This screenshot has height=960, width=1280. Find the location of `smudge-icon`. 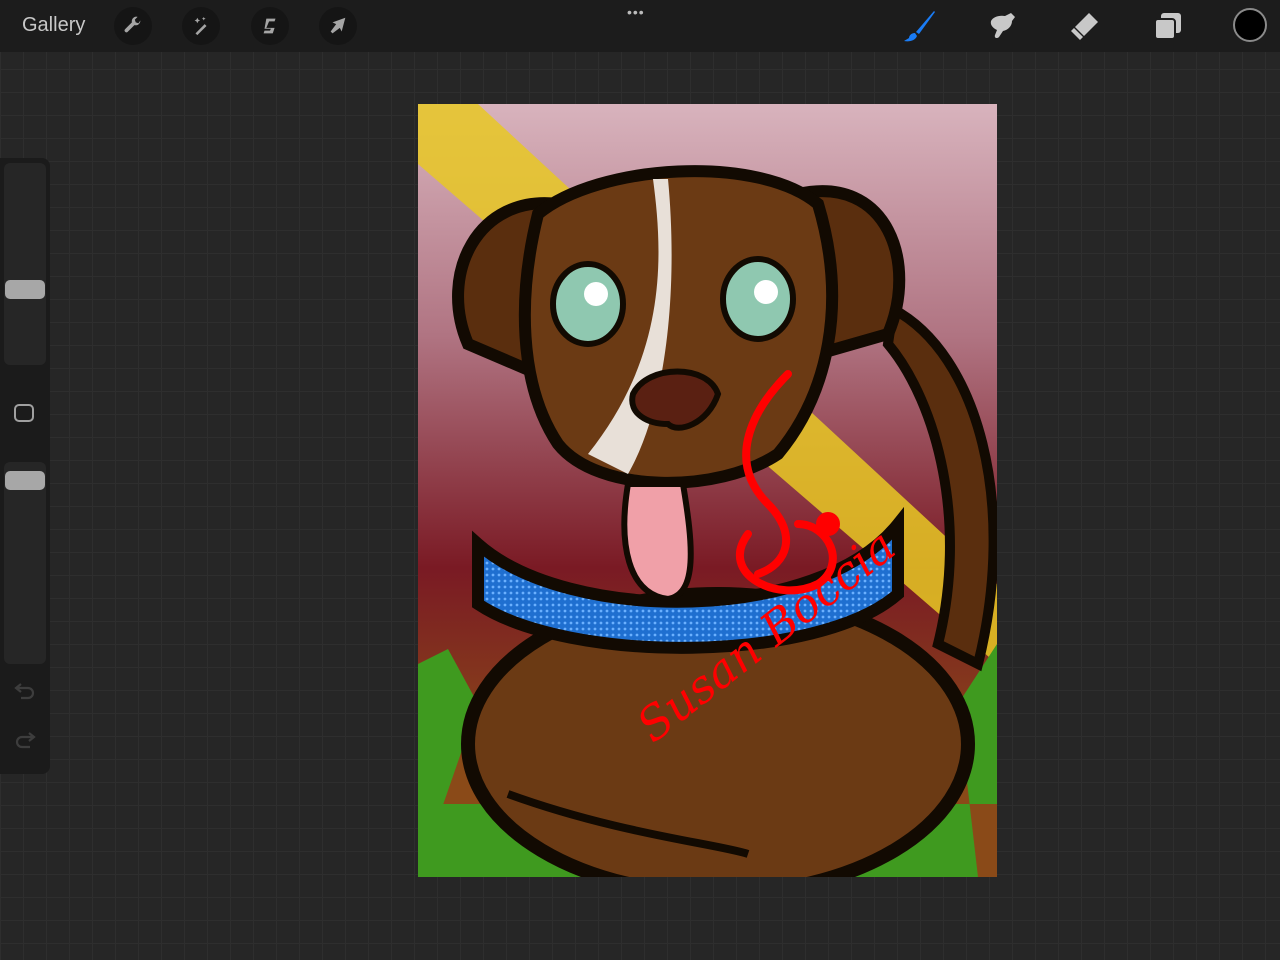

smudge-icon is located at coordinates (1002, 26).